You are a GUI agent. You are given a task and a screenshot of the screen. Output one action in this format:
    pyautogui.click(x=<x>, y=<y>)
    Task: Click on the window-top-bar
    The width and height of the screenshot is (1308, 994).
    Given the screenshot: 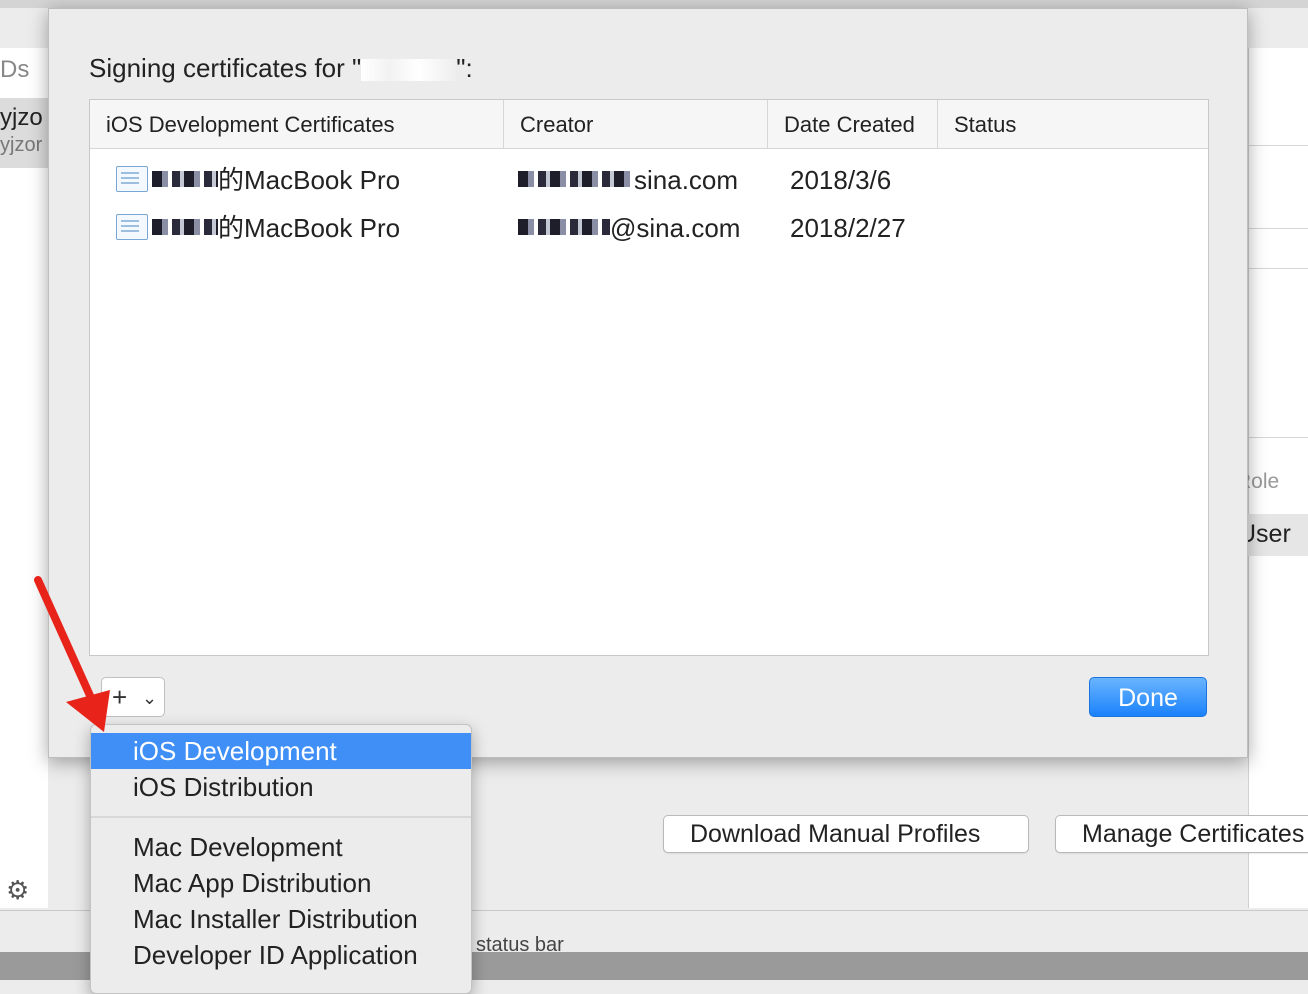 What is the action you would take?
    pyautogui.click(x=654, y=4)
    